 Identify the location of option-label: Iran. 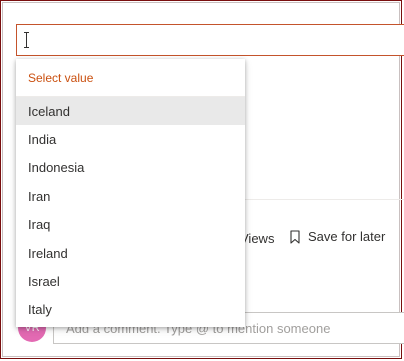
(39, 196).